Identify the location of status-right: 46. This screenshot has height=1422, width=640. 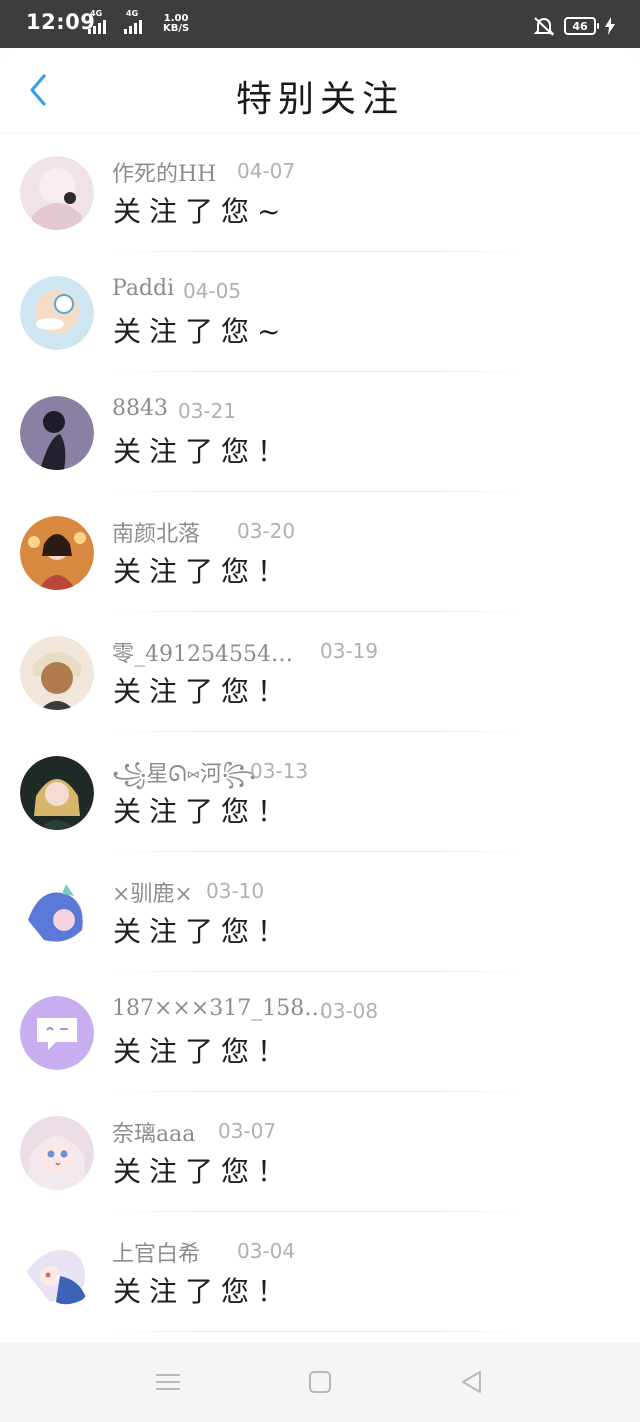
(574, 26).